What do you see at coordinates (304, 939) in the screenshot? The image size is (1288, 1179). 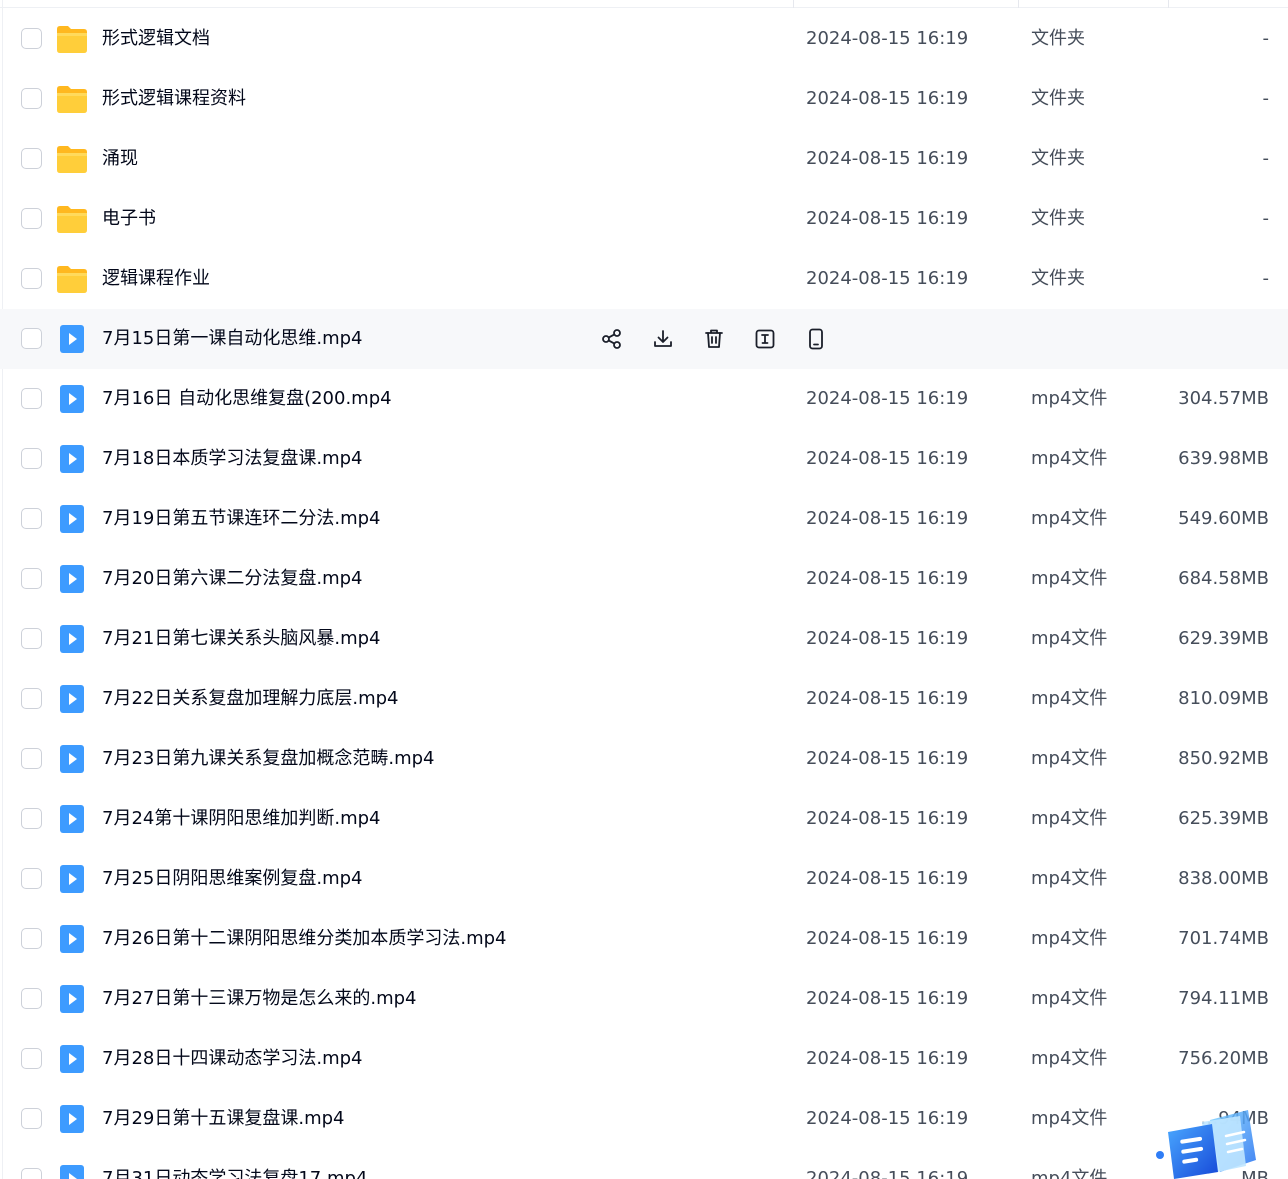 I see `file-name: 7月26日第十二课阴阳思维分类加本质学习法.mp4` at bounding box center [304, 939].